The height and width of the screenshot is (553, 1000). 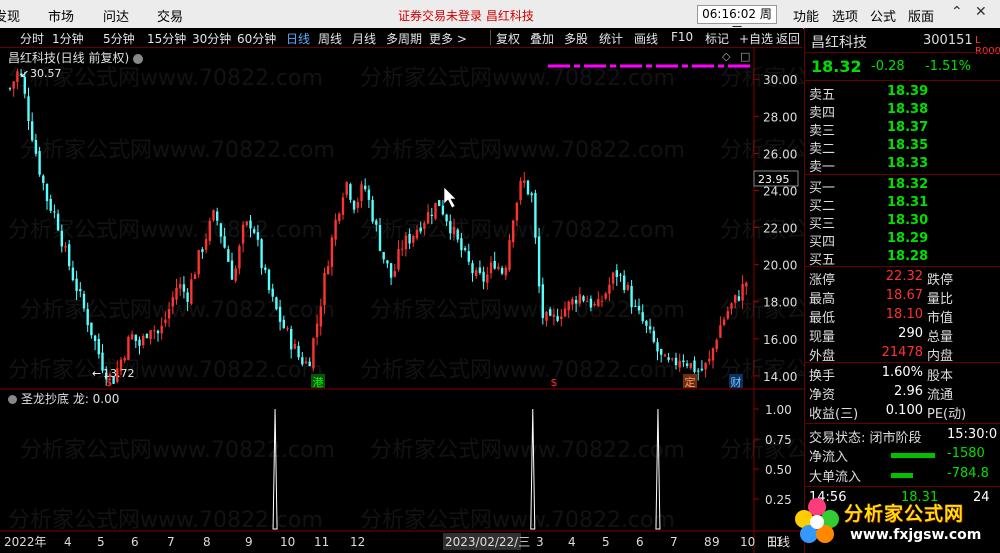 What do you see at coordinates (780, 117) in the screenshot?
I see `y-tick-label-1: 28.00` at bounding box center [780, 117].